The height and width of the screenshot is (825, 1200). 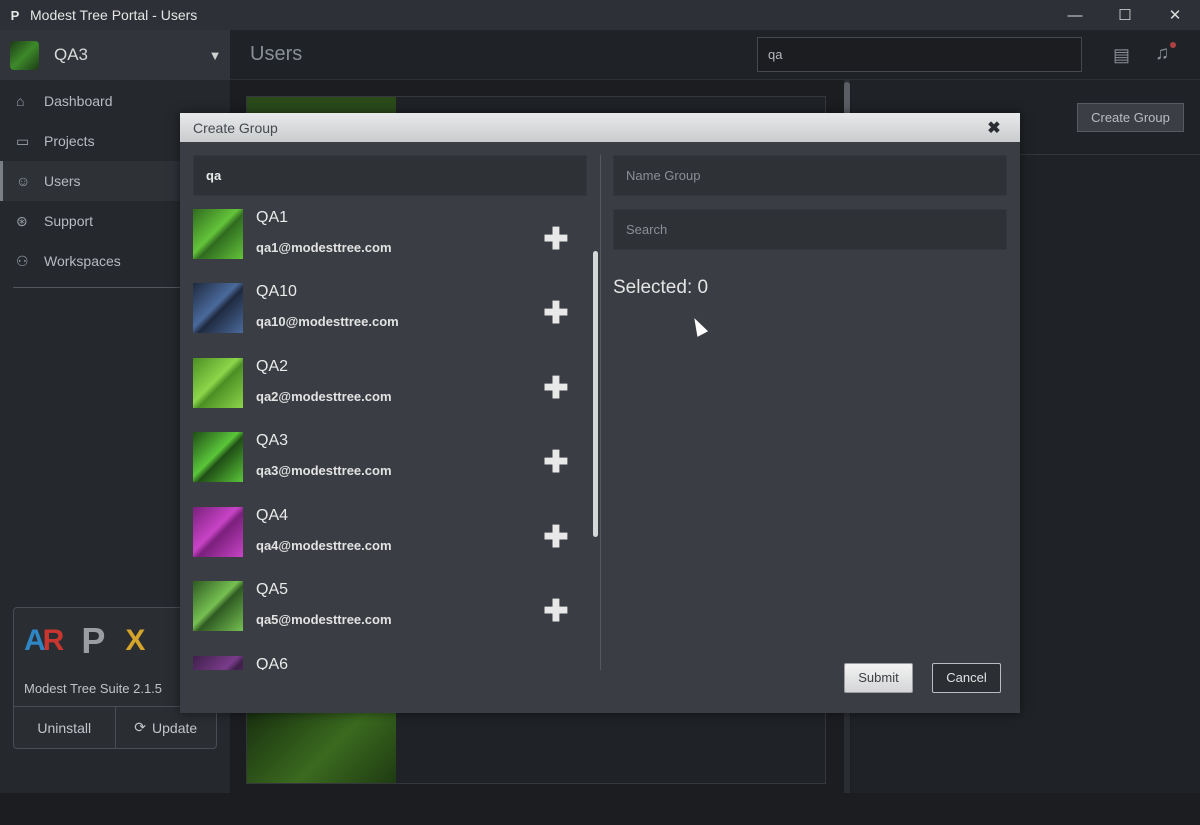 What do you see at coordinates (390, 313) in the screenshot?
I see `list-item: QA10 qa10@modesttree.com ✚` at bounding box center [390, 313].